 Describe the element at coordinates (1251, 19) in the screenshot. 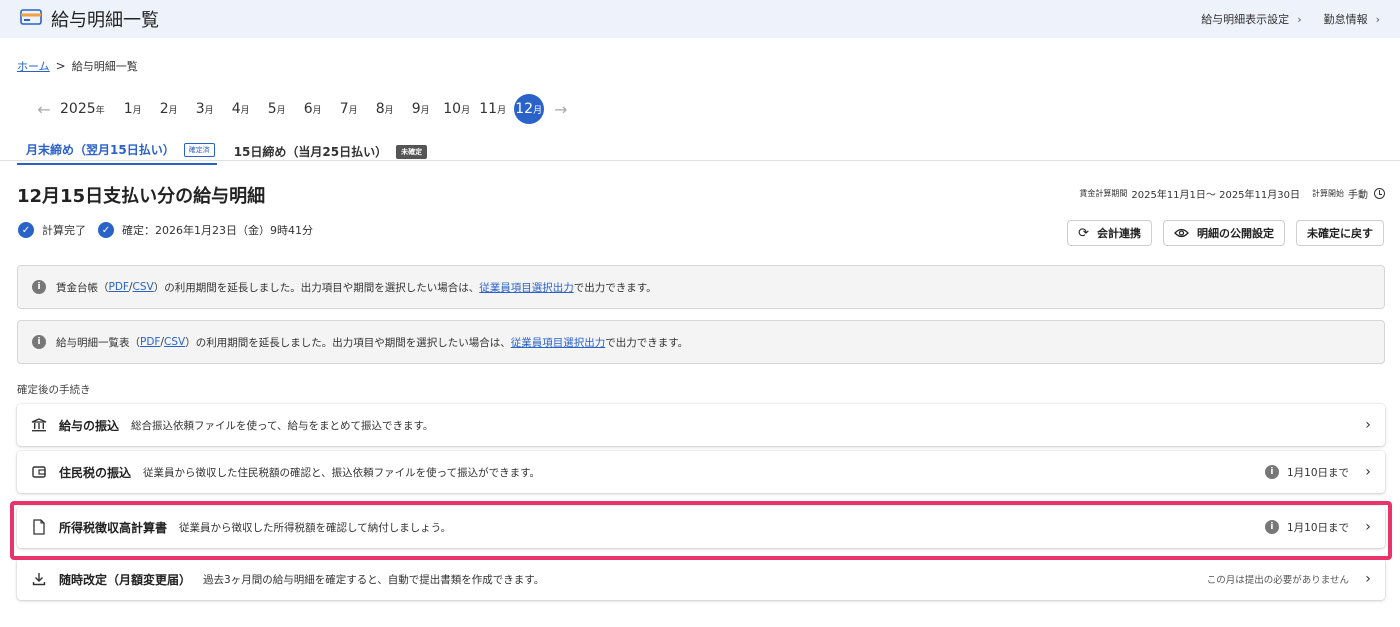

I see `payslip-display-settings-link: 給与明細表示設定 ›` at that location.